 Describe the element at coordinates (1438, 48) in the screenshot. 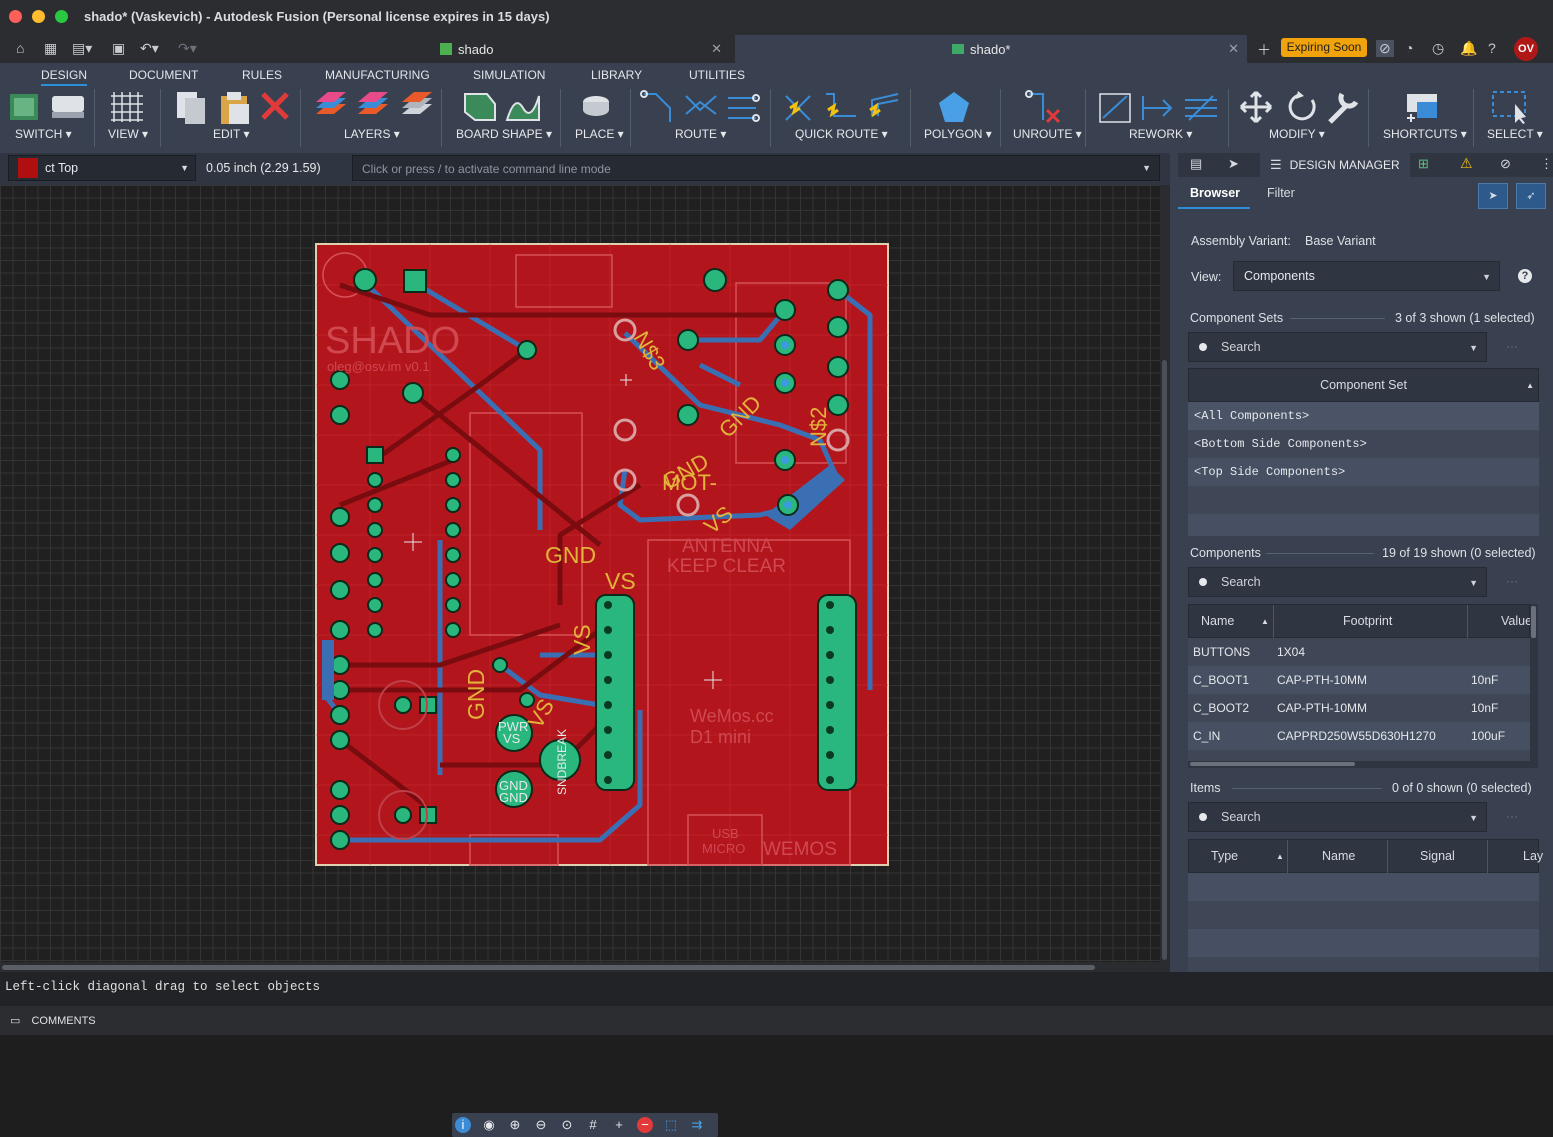

I see `job-status-icon: ◷` at that location.